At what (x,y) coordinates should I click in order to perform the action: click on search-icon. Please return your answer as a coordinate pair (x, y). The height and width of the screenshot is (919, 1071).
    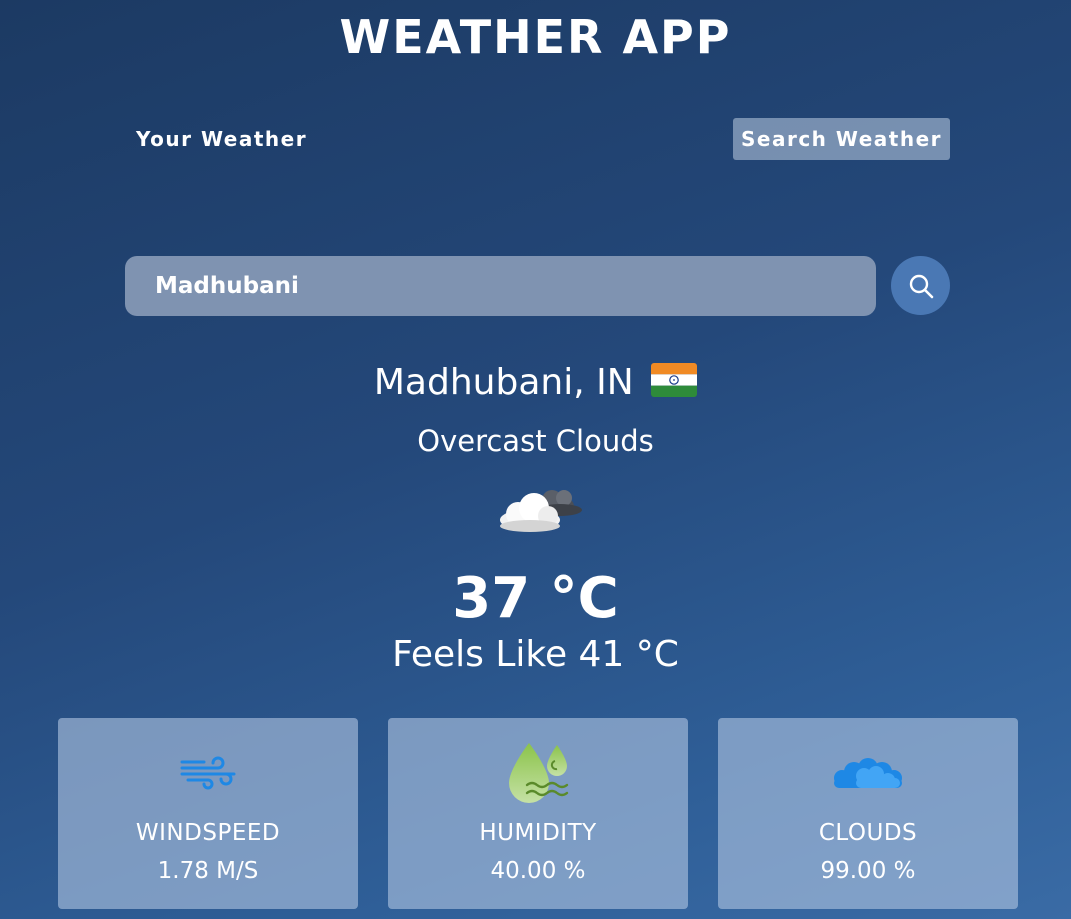
    Looking at the image, I should click on (921, 286).